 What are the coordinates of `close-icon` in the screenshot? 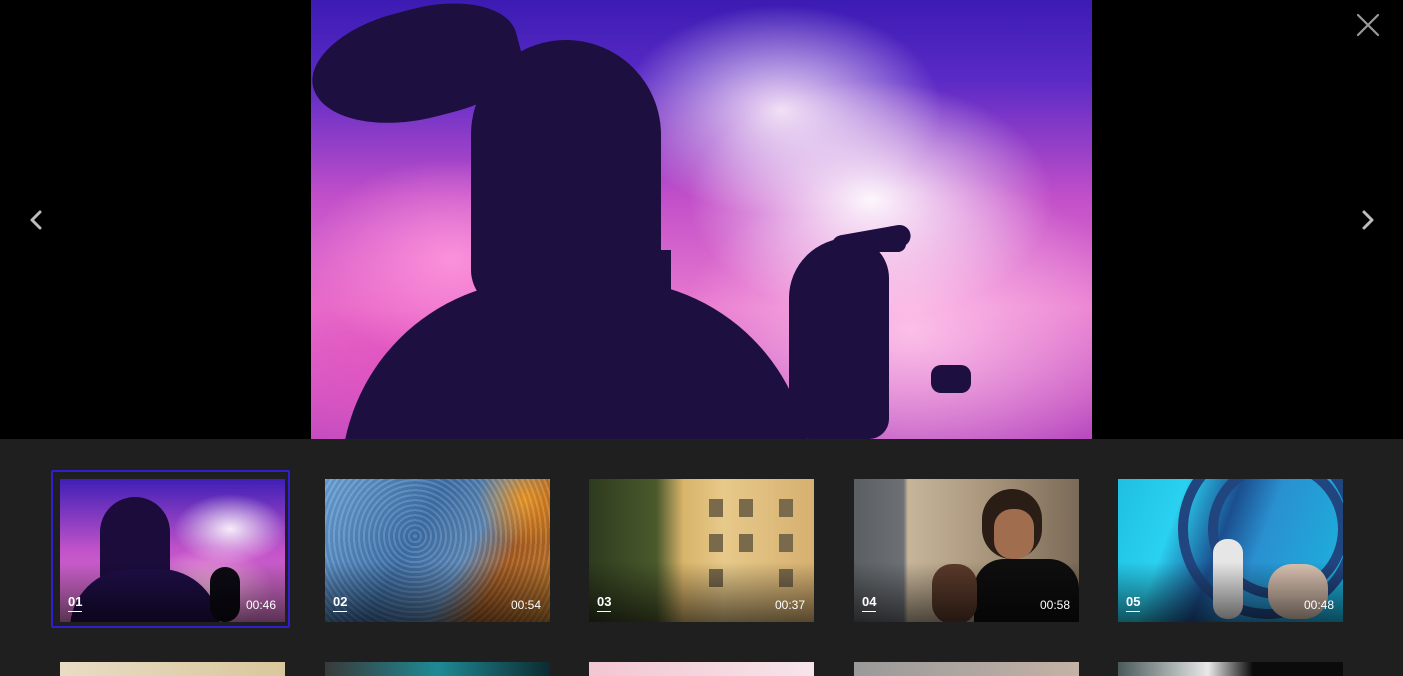 It's located at (1368, 25).